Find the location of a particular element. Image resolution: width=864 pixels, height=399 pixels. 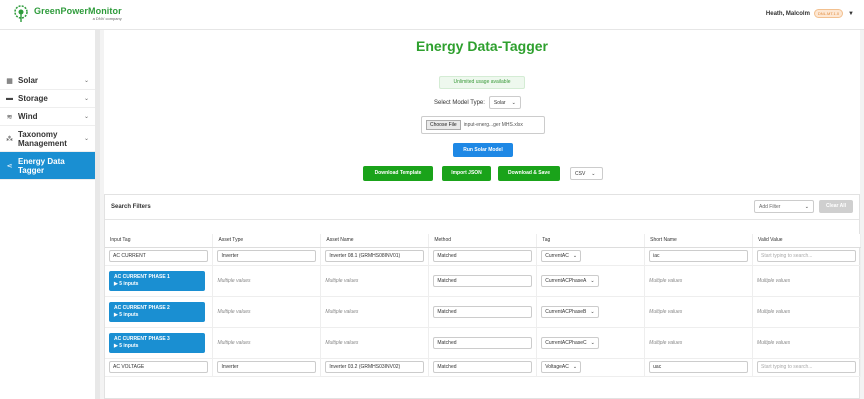

asset-name-field: Inverter 08.1 (GRMHS08INV01) is located at coordinates (375, 256).